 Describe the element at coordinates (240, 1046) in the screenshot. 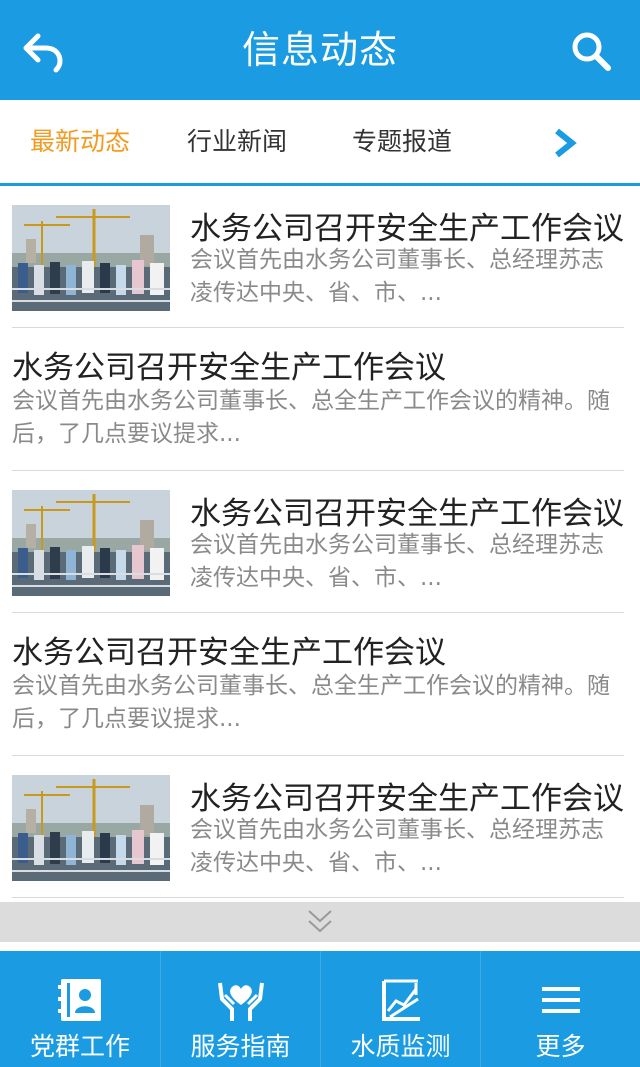

I see `nav-label: 服务指南` at that location.